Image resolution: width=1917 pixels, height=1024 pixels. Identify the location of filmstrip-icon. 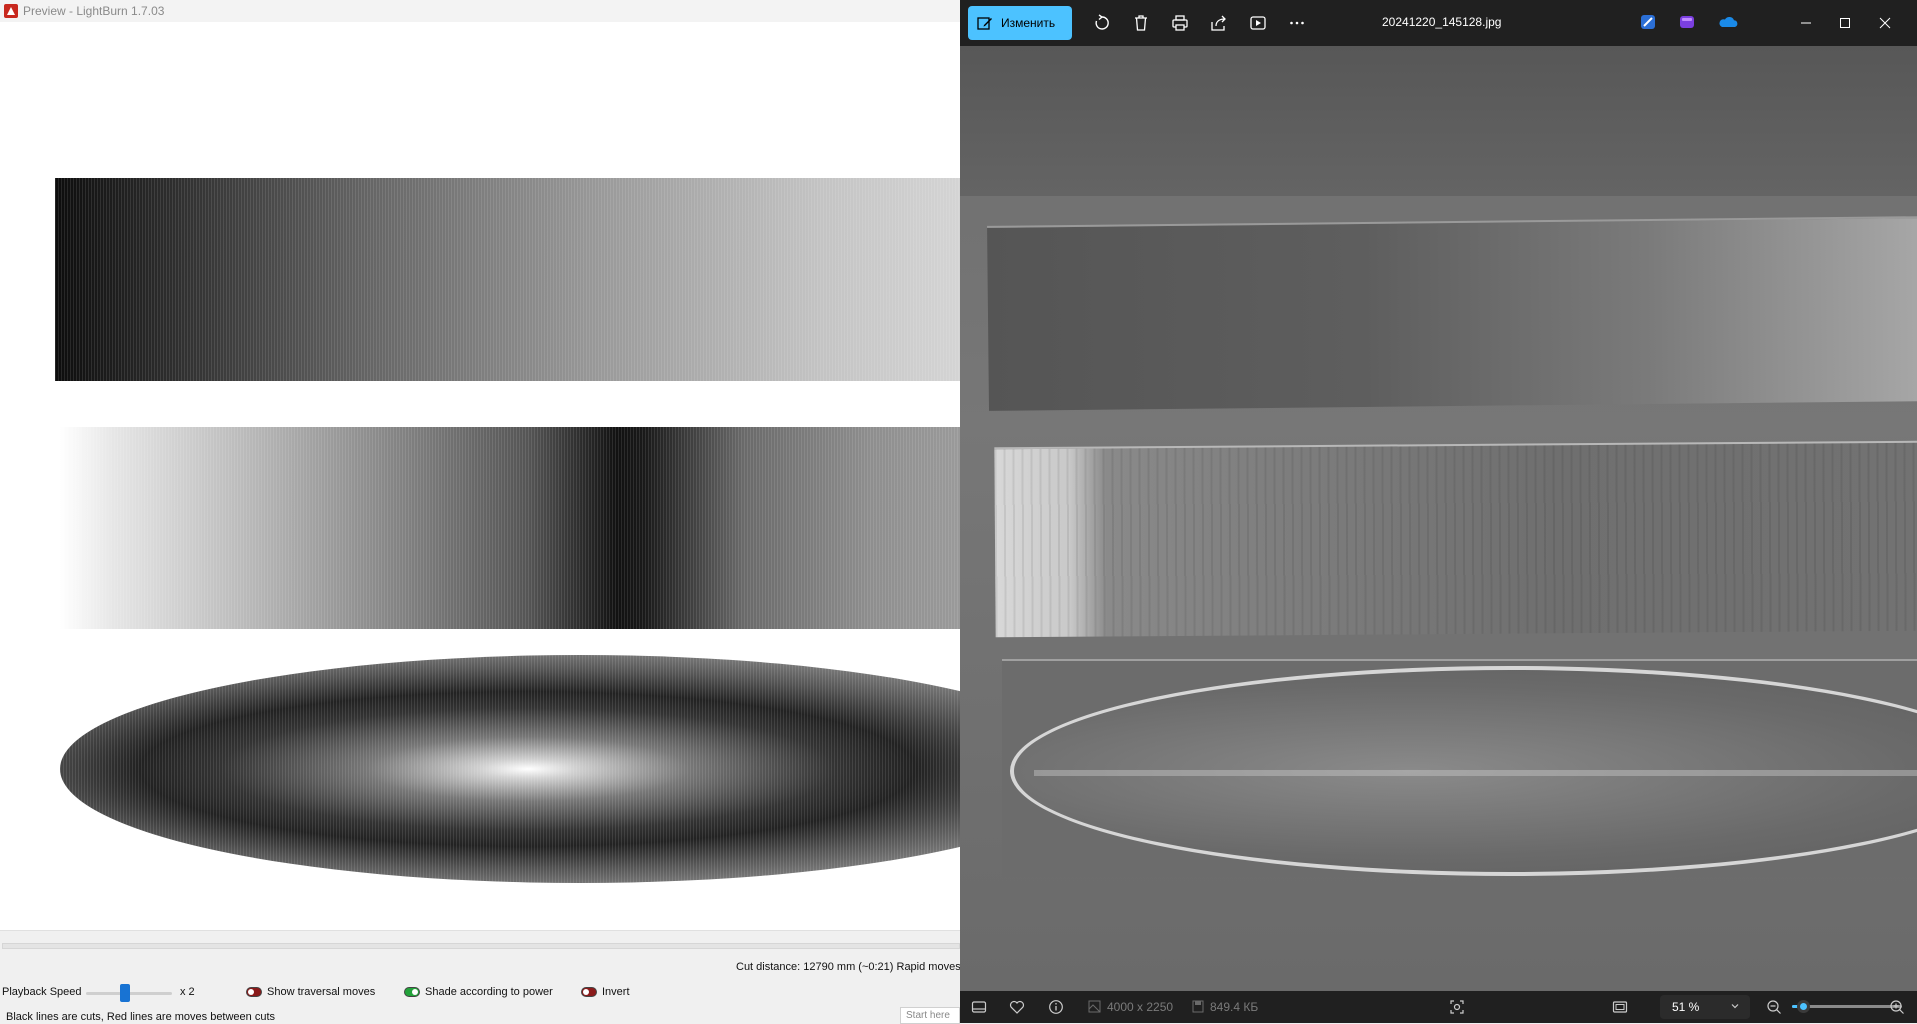
(979, 1007).